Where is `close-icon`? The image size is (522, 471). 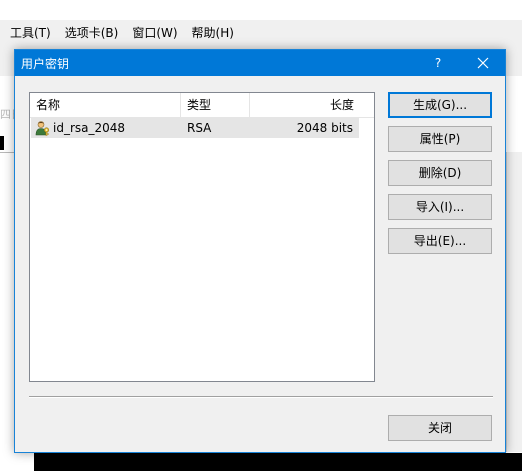 close-icon is located at coordinates (483, 63).